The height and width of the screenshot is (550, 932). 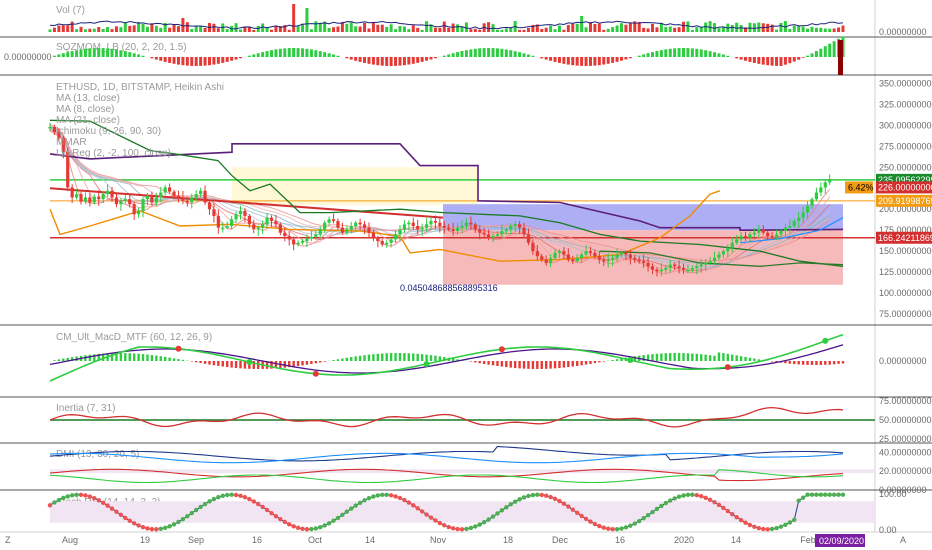 What do you see at coordinates (903, 540) in the screenshot?
I see `auto-scale-toggle: A` at bounding box center [903, 540].